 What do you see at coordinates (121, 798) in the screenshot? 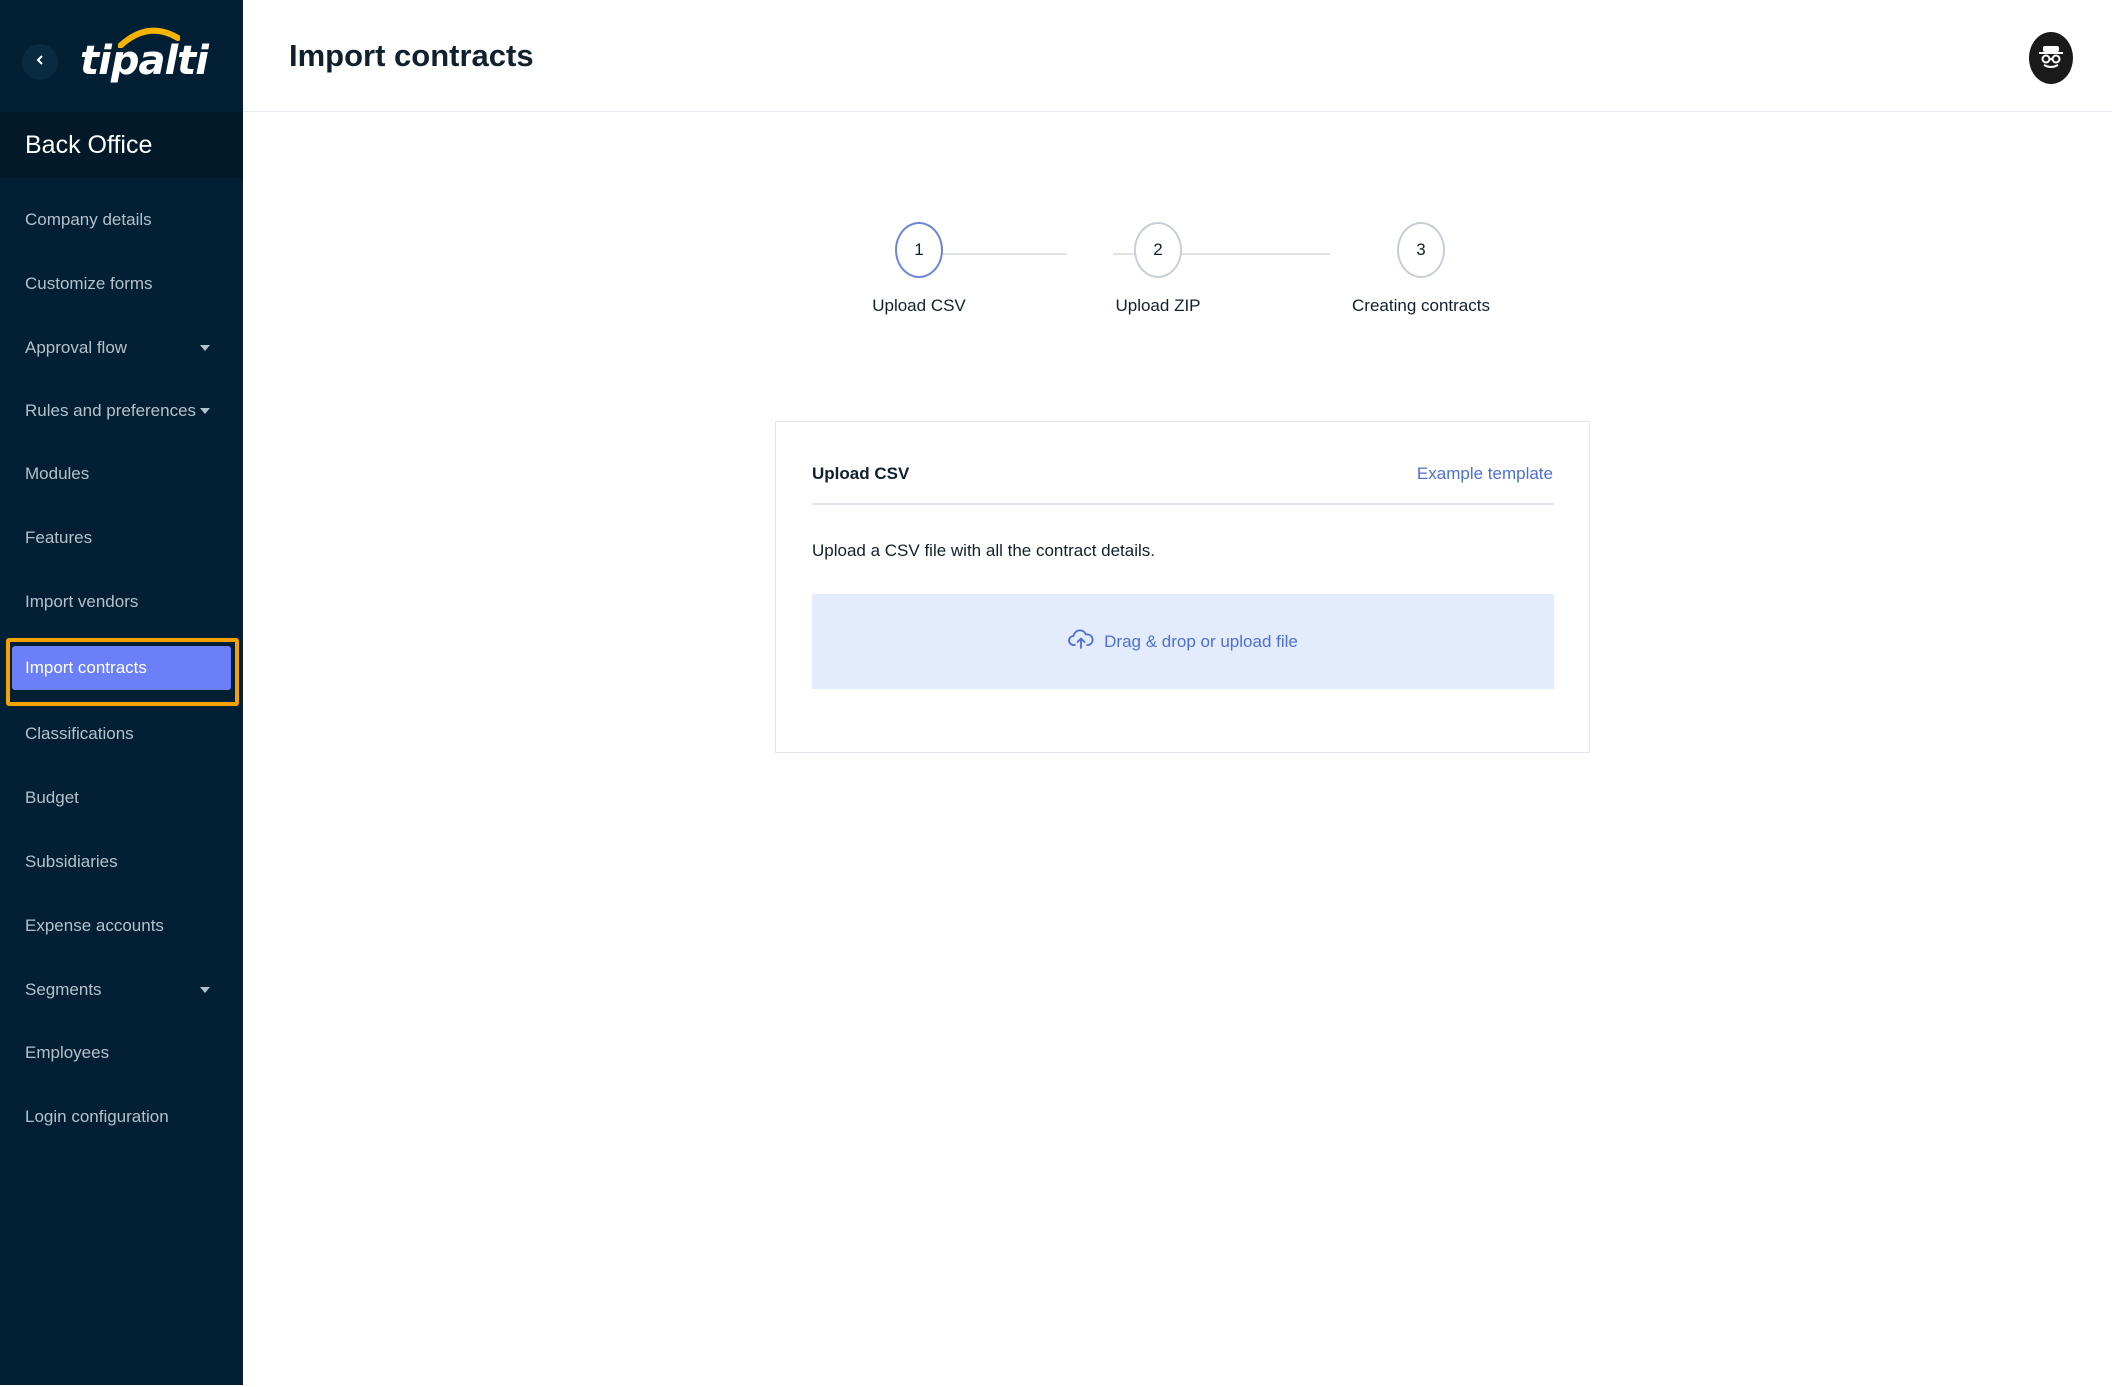
I see `sidebar-item-budget: Budget` at bounding box center [121, 798].